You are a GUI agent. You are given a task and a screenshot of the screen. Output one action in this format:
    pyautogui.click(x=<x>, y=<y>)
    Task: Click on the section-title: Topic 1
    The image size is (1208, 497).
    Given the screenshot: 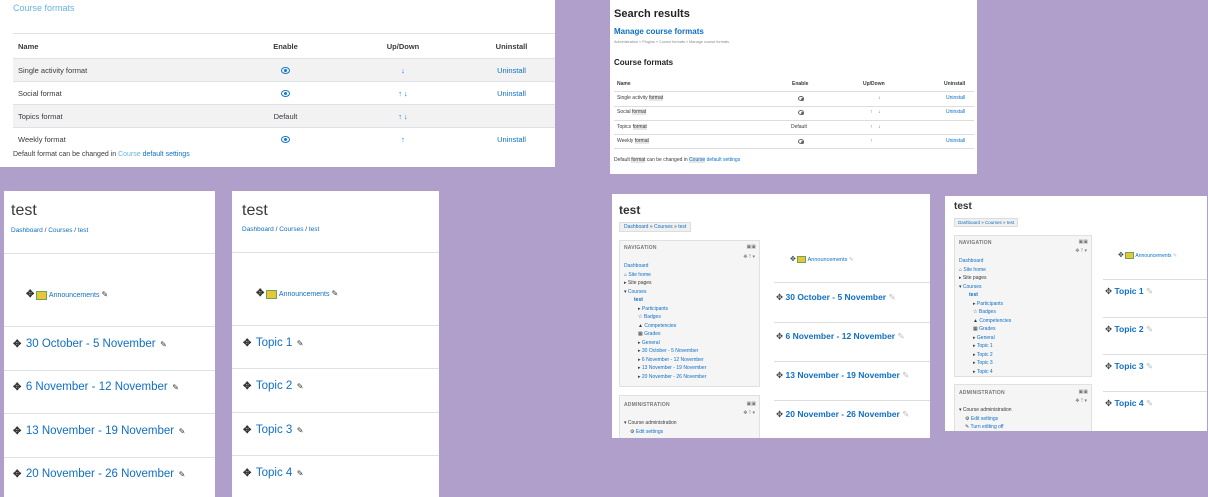 What is the action you would take?
    pyautogui.click(x=274, y=343)
    